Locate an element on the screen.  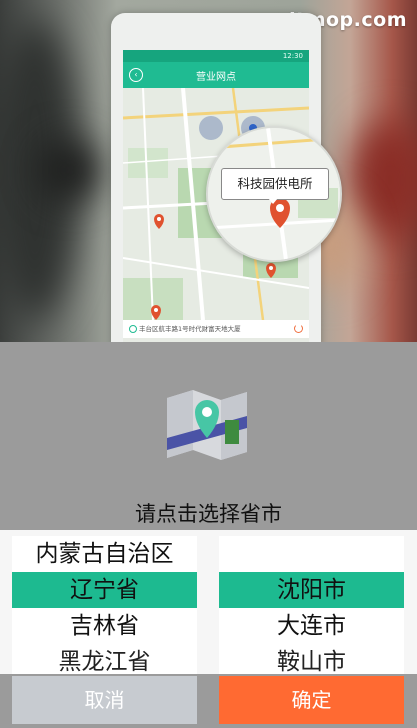
app-bar: ‹ 营业网点 is located at coordinates (216, 75).